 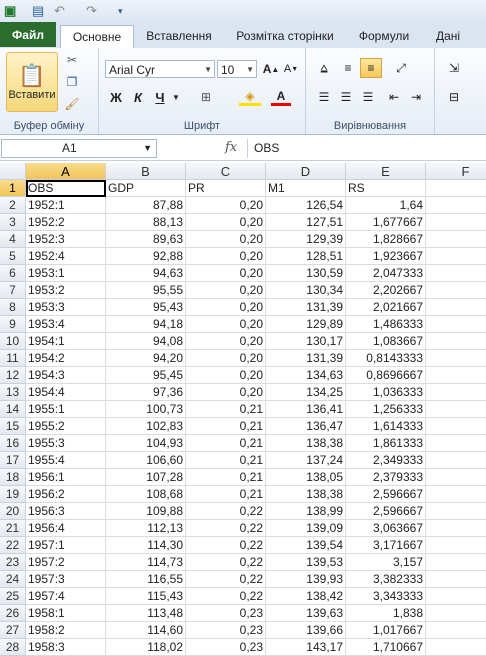 What do you see at coordinates (13, 511) in the screenshot?
I see `row-header-20: 20` at bounding box center [13, 511].